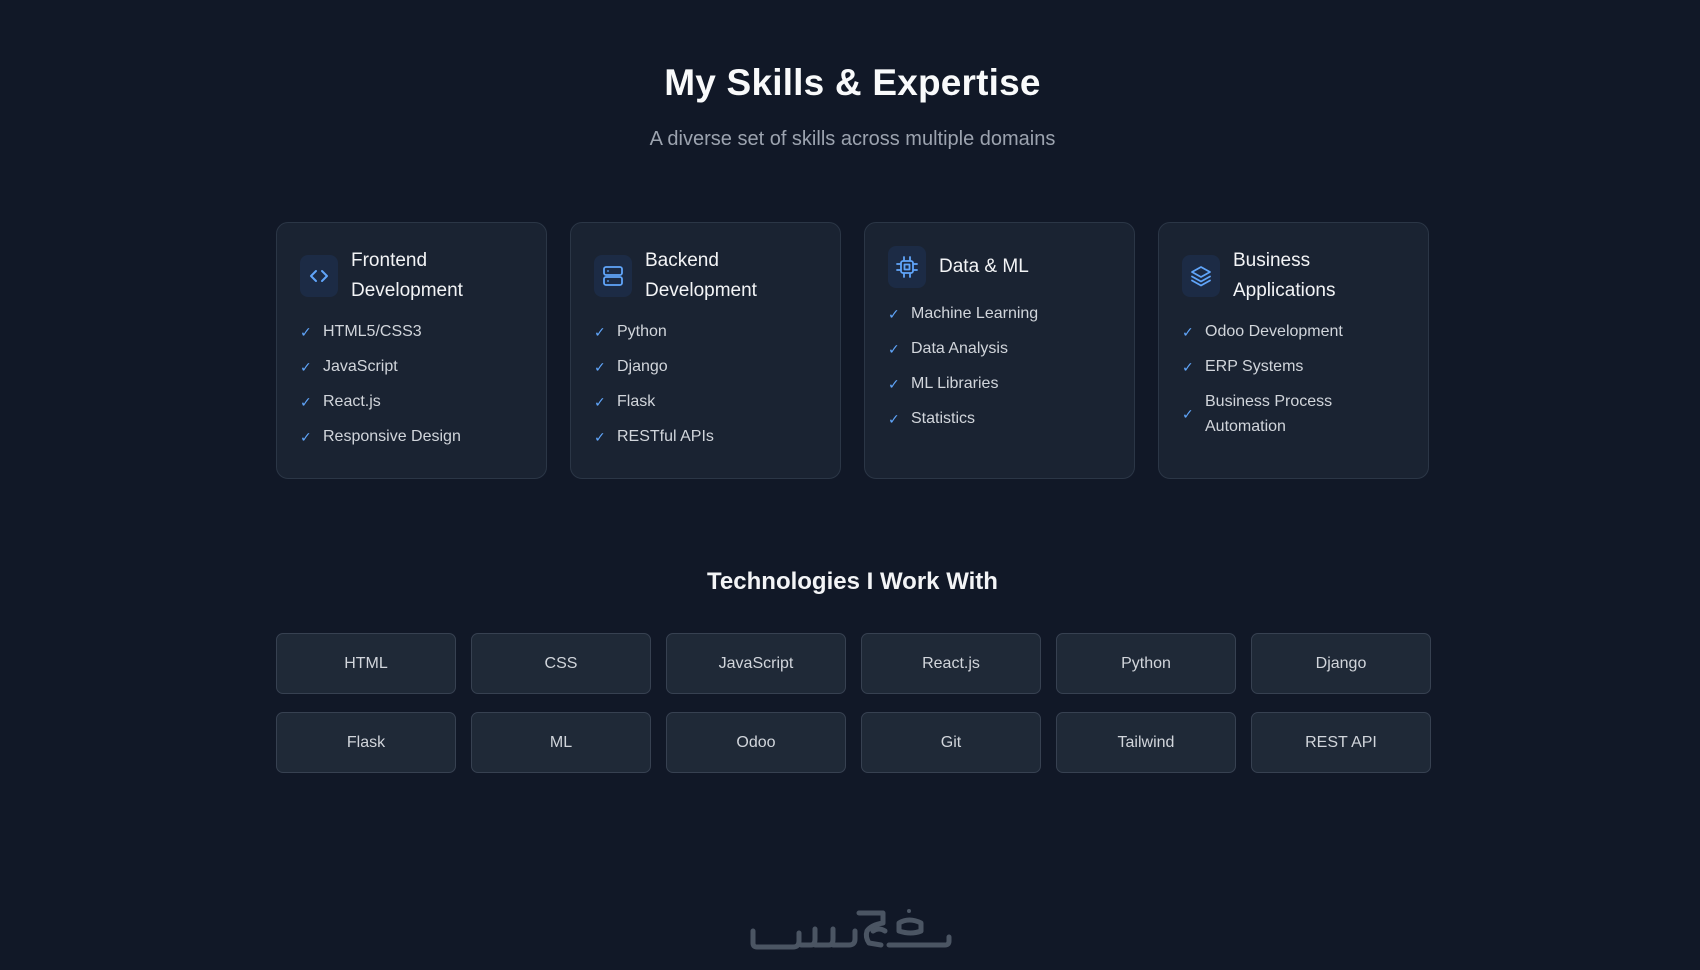 This screenshot has height=970, width=1700. Describe the element at coordinates (319, 276) in the screenshot. I see `code-icon` at that location.